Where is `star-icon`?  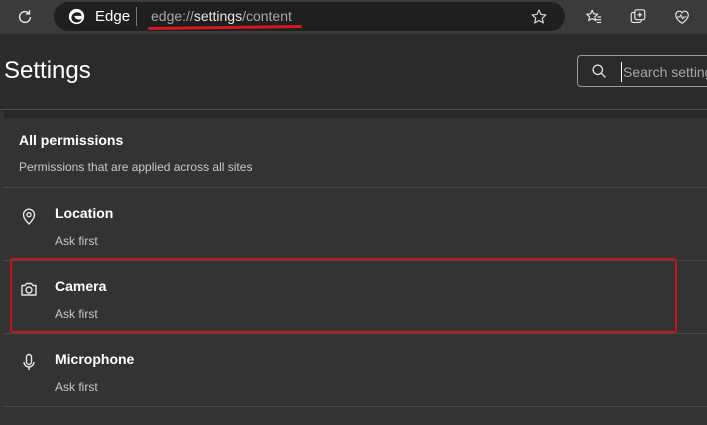 star-icon is located at coordinates (539, 16).